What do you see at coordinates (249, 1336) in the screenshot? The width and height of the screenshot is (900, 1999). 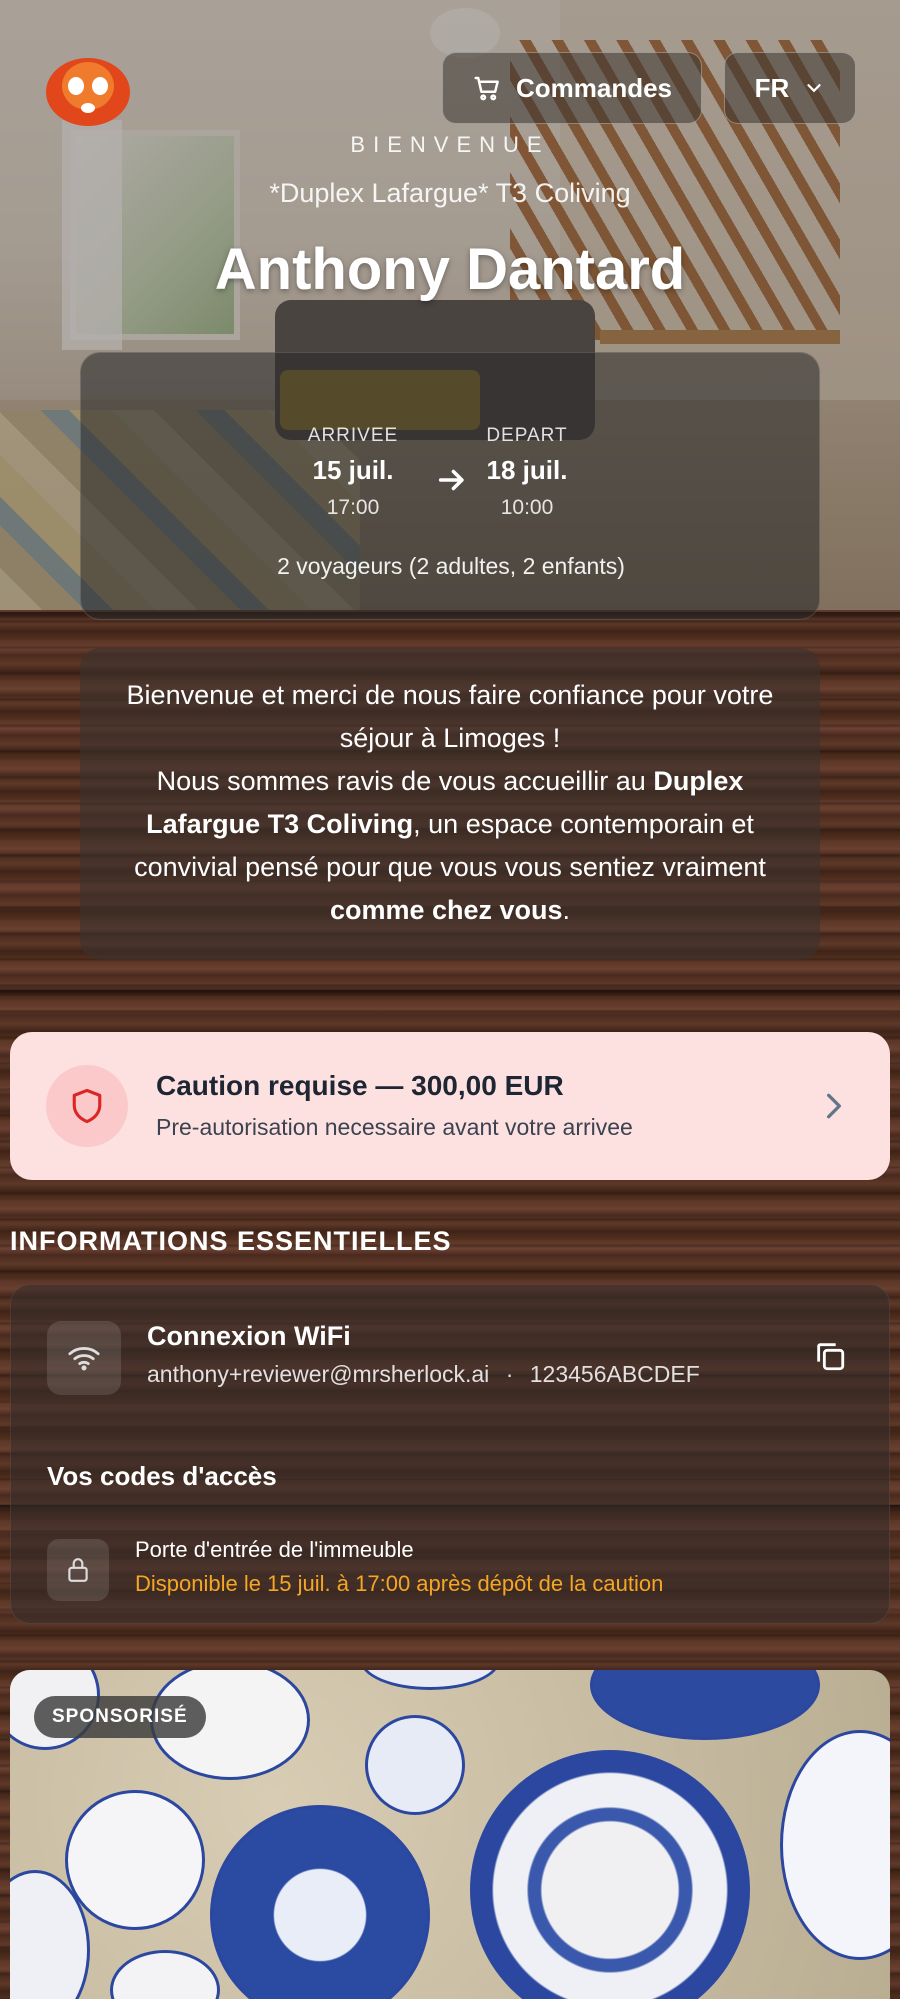 I see `wifi-title: Connexion WiFi` at bounding box center [249, 1336].